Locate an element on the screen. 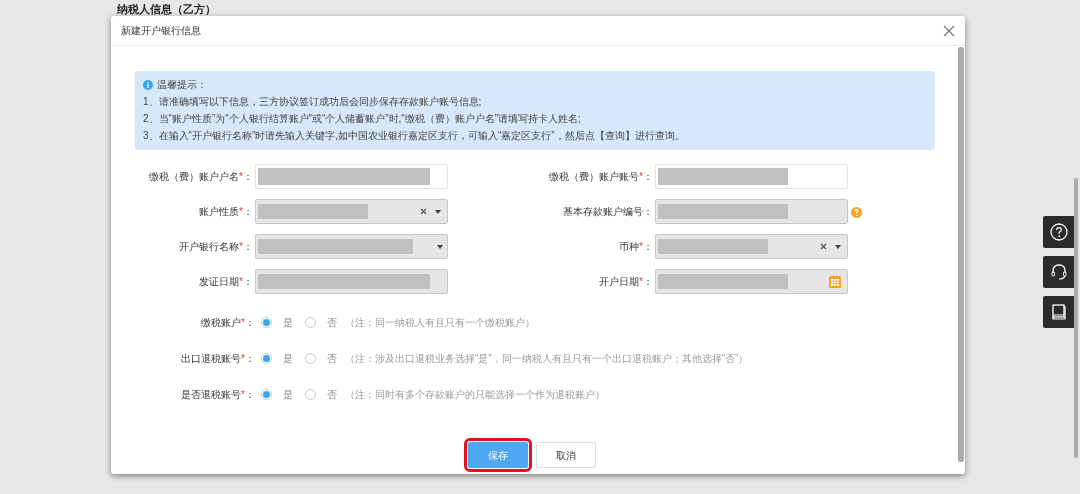 This screenshot has height=494, width=1080. book-icon is located at coordinates (1059, 312).